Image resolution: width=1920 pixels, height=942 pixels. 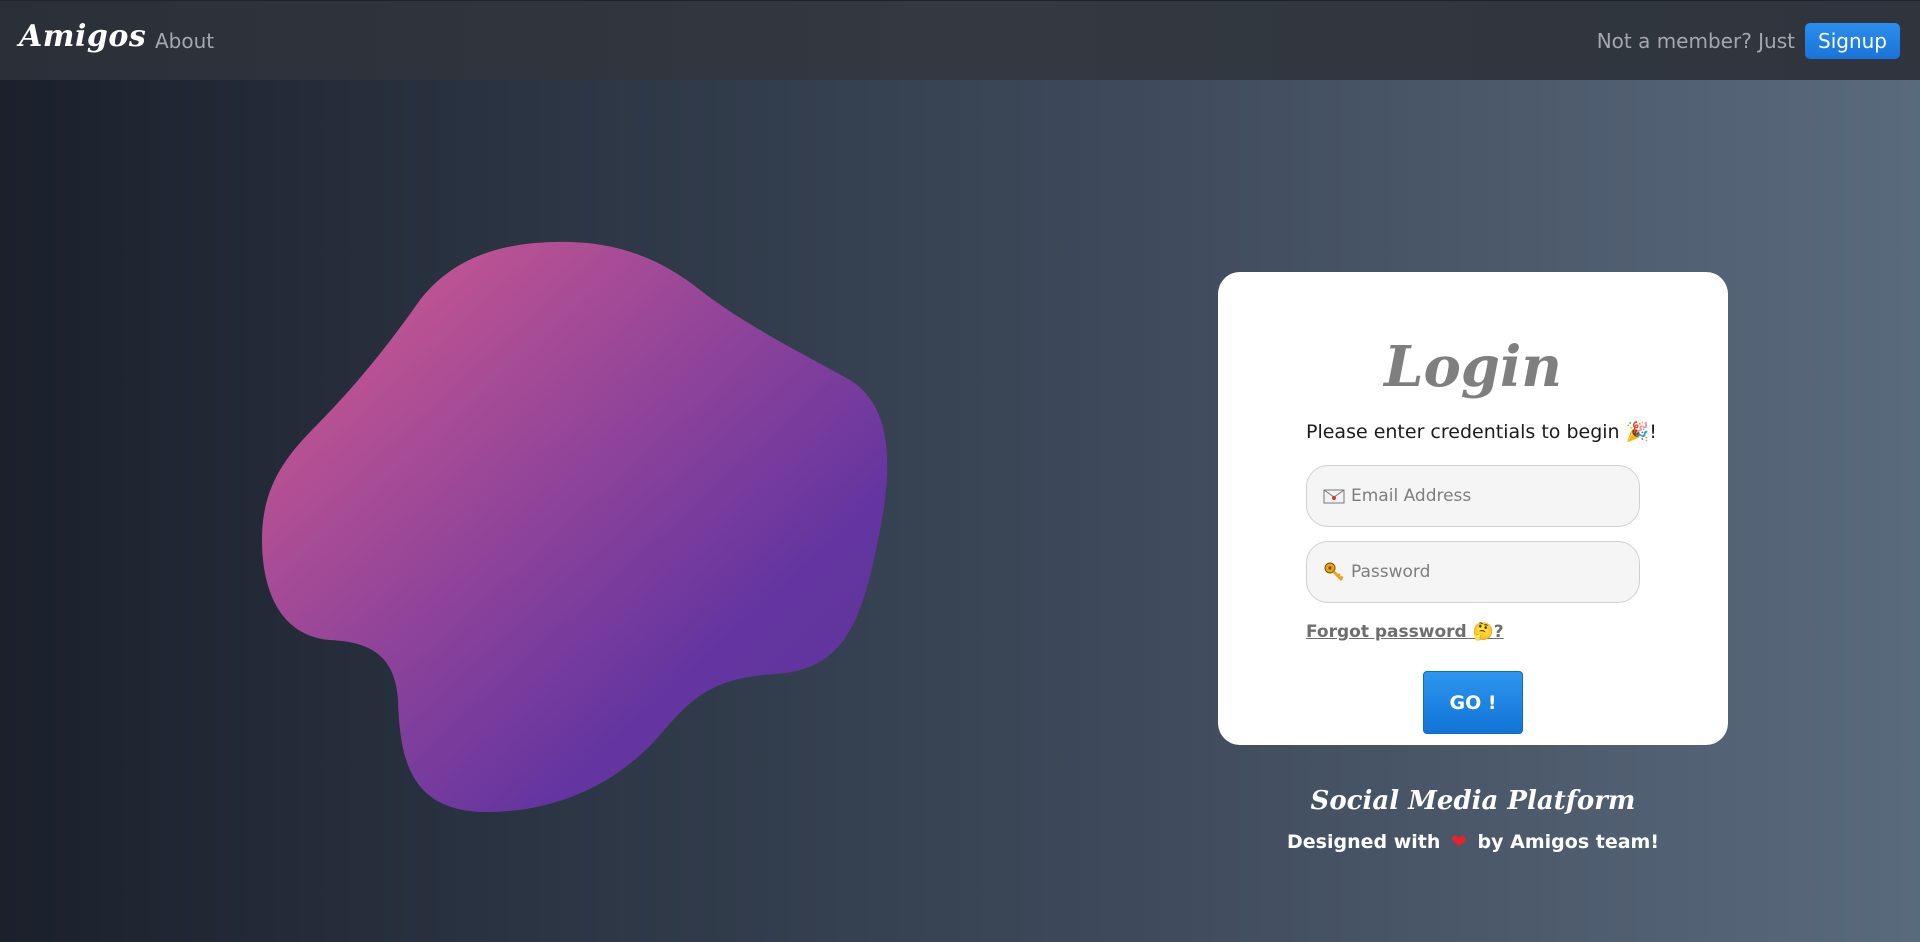 What do you see at coordinates (1363, 842) in the screenshot?
I see `footer-credit-before: Designed with` at bounding box center [1363, 842].